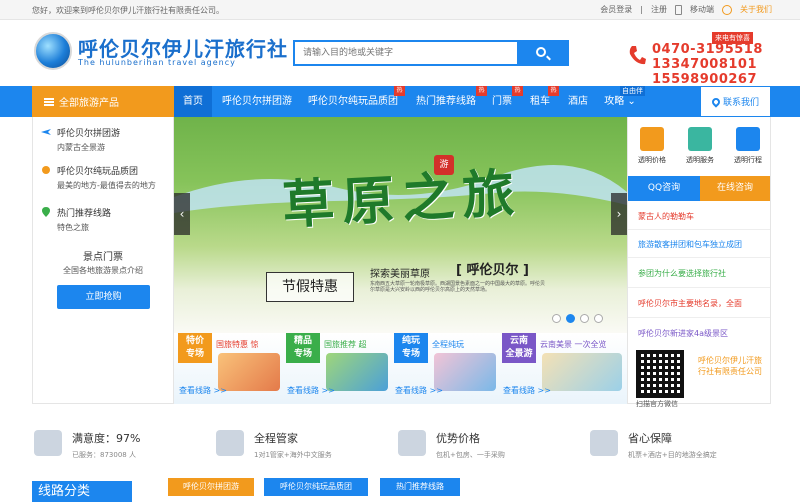 The height and width of the screenshot is (502, 800). What do you see at coordinates (193, 101) in the screenshot?
I see `nav-home: 首页` at bounding box center [193, 101].